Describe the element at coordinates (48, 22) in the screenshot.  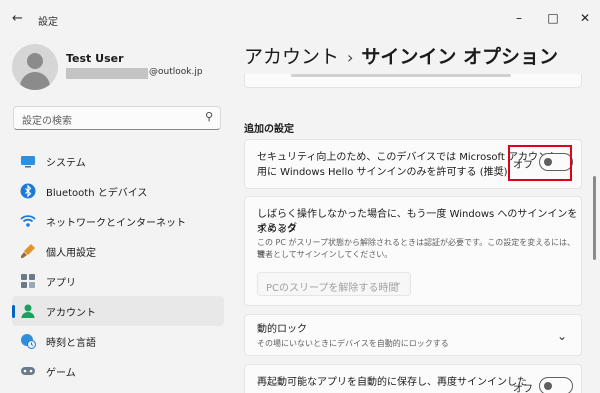
I see `app-title: 設定` at that location.